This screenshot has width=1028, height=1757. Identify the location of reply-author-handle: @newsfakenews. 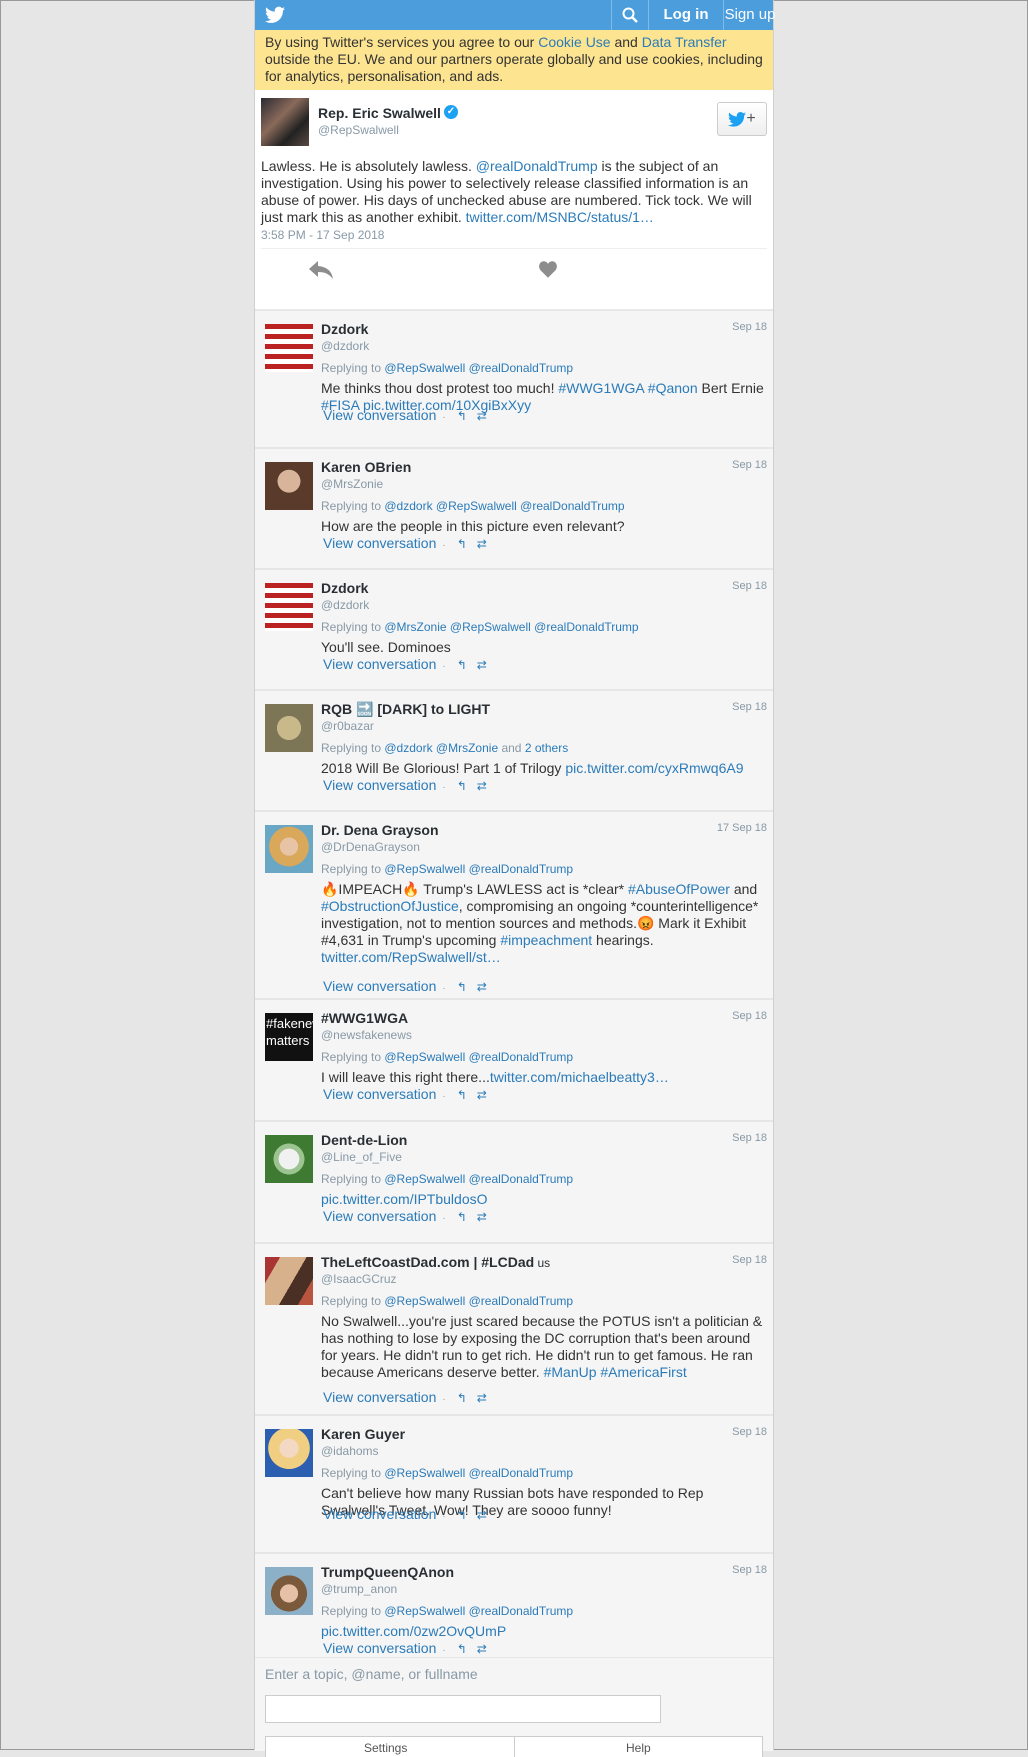
(366, 1035).